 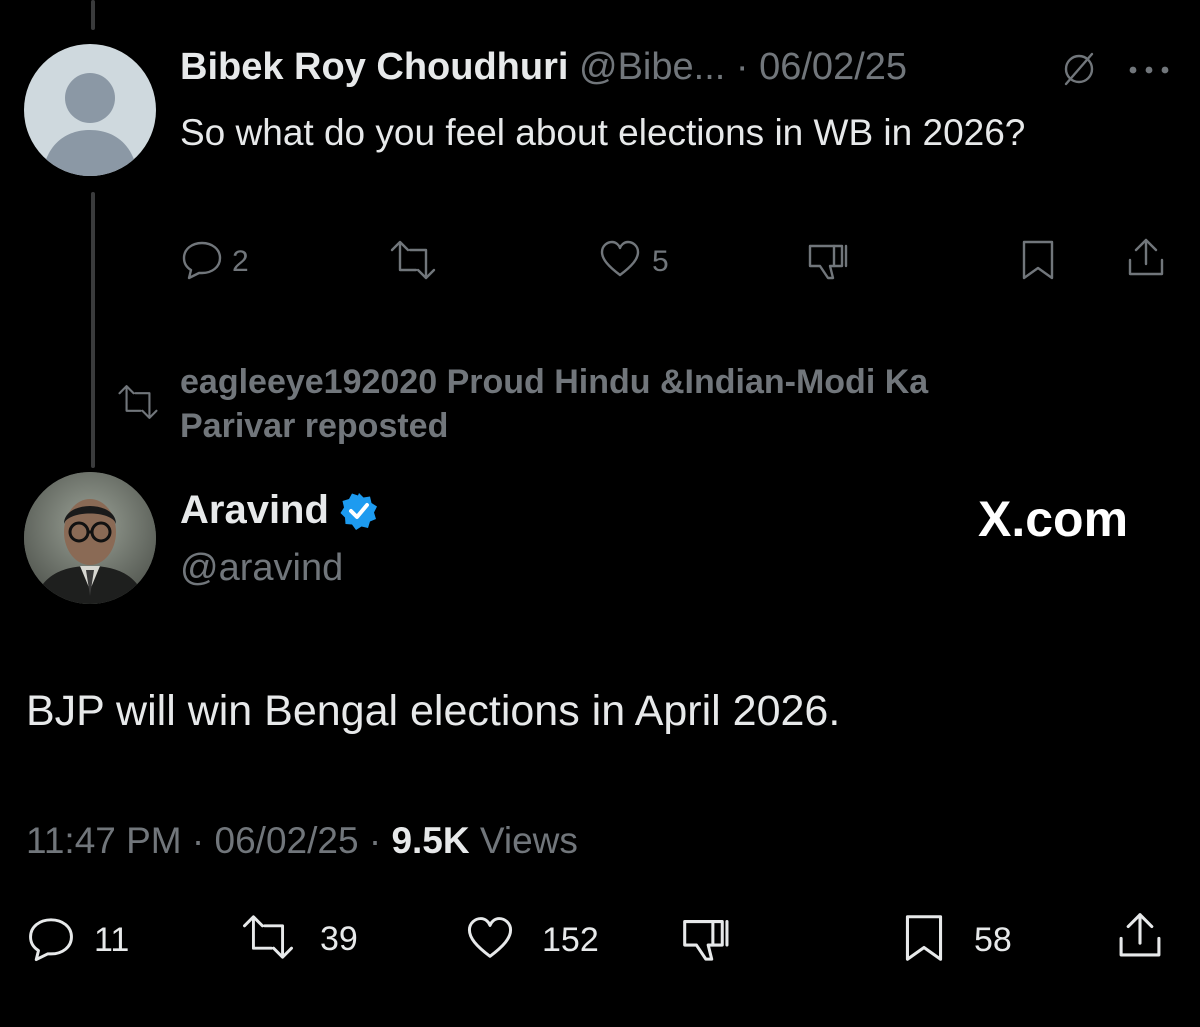 What do you see at coordinates (93, 15) in the screenshot?
I see `thread-line-top` at bounding box center [93, 15].